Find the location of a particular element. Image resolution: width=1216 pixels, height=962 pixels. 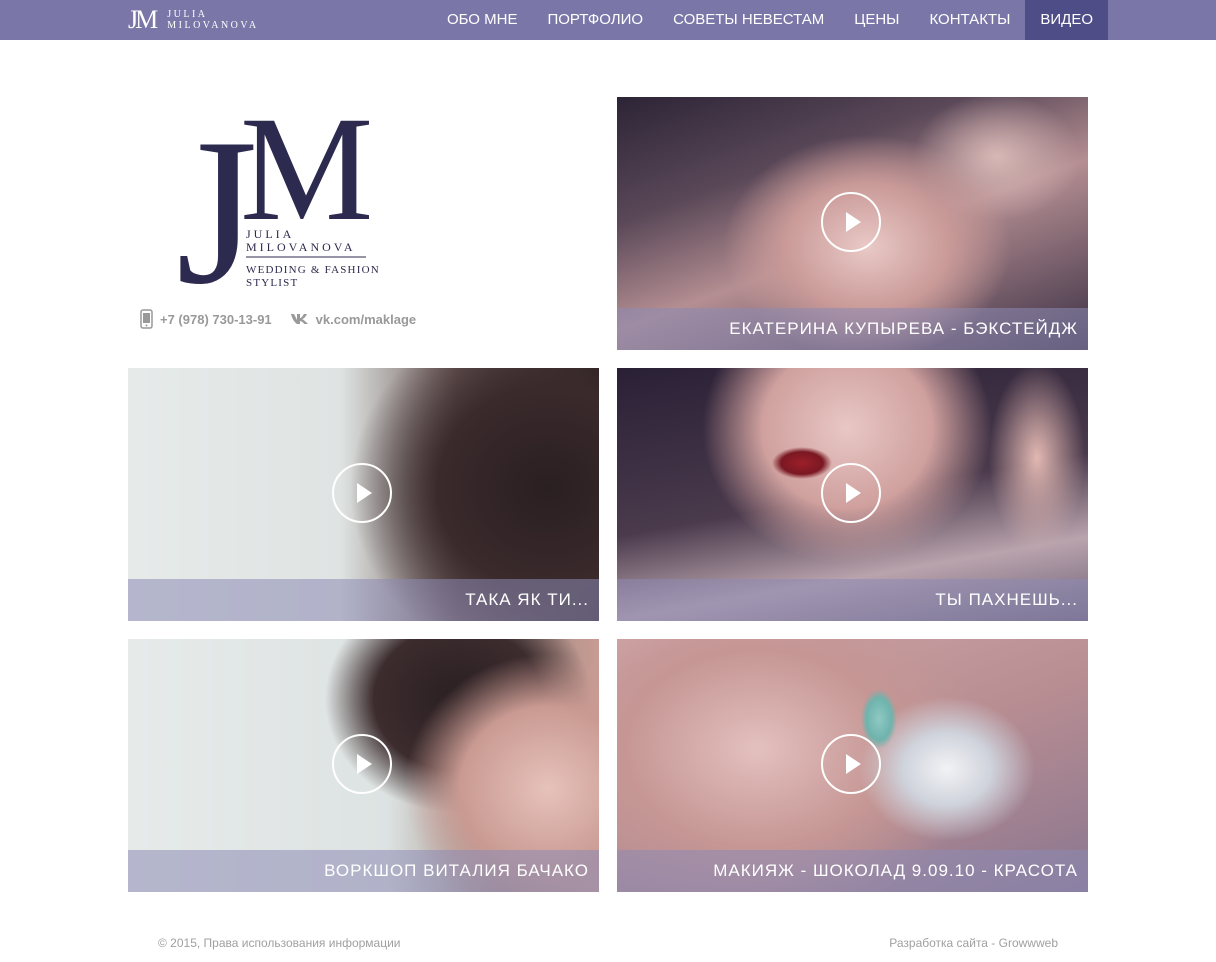

logo-tagline-last: STYLIST is located at coordinates (272, 283).